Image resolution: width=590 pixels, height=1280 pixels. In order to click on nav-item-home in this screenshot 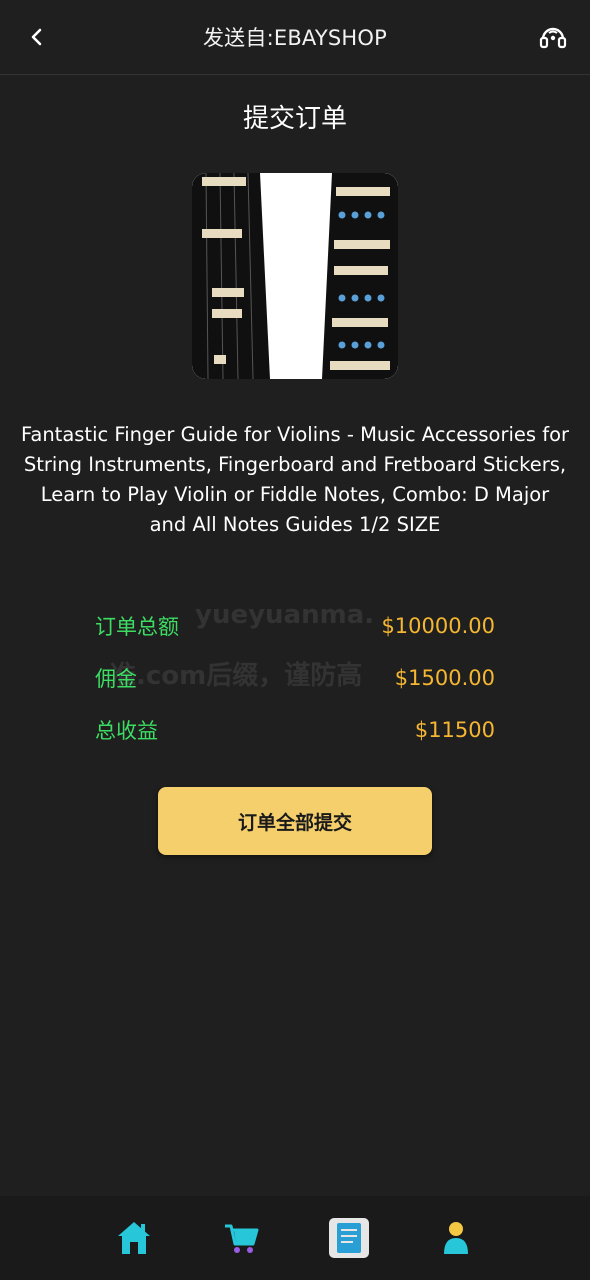, I will do `click(134, 1238)`.